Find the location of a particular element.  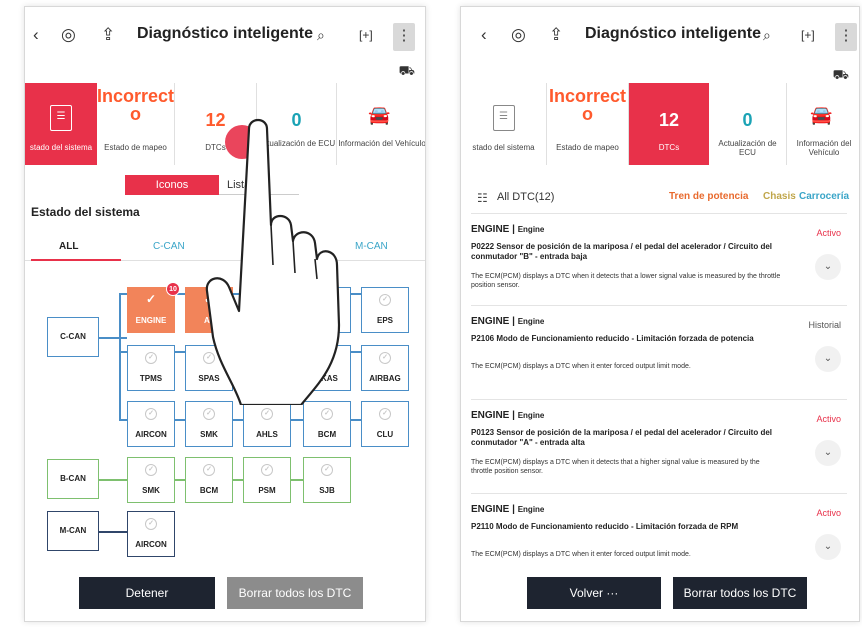

tab-m-can: M-CAN is located at coordinates (371, 246).